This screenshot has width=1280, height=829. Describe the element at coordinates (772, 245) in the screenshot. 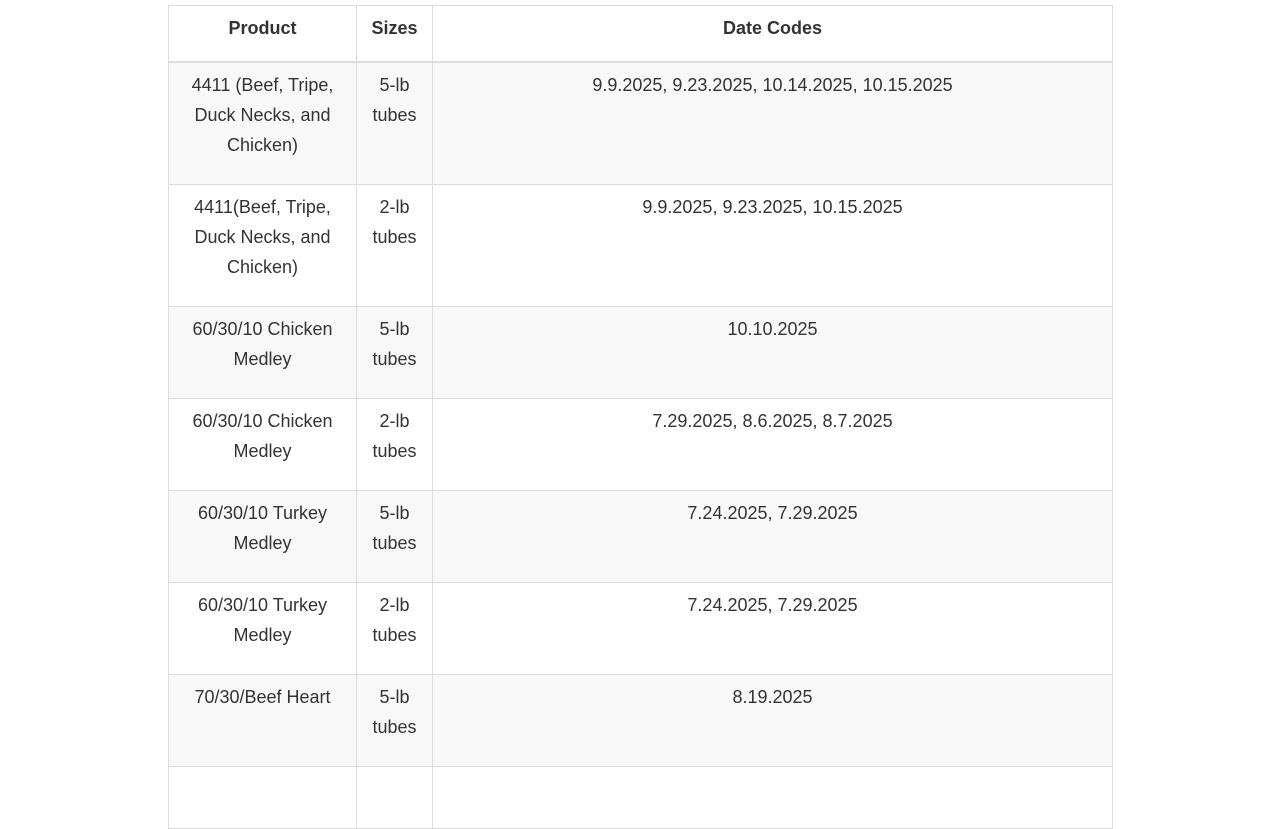

I see `cell-date-codes: 9.9.2025, 9.23.2025, 10.15.2025` at that location.